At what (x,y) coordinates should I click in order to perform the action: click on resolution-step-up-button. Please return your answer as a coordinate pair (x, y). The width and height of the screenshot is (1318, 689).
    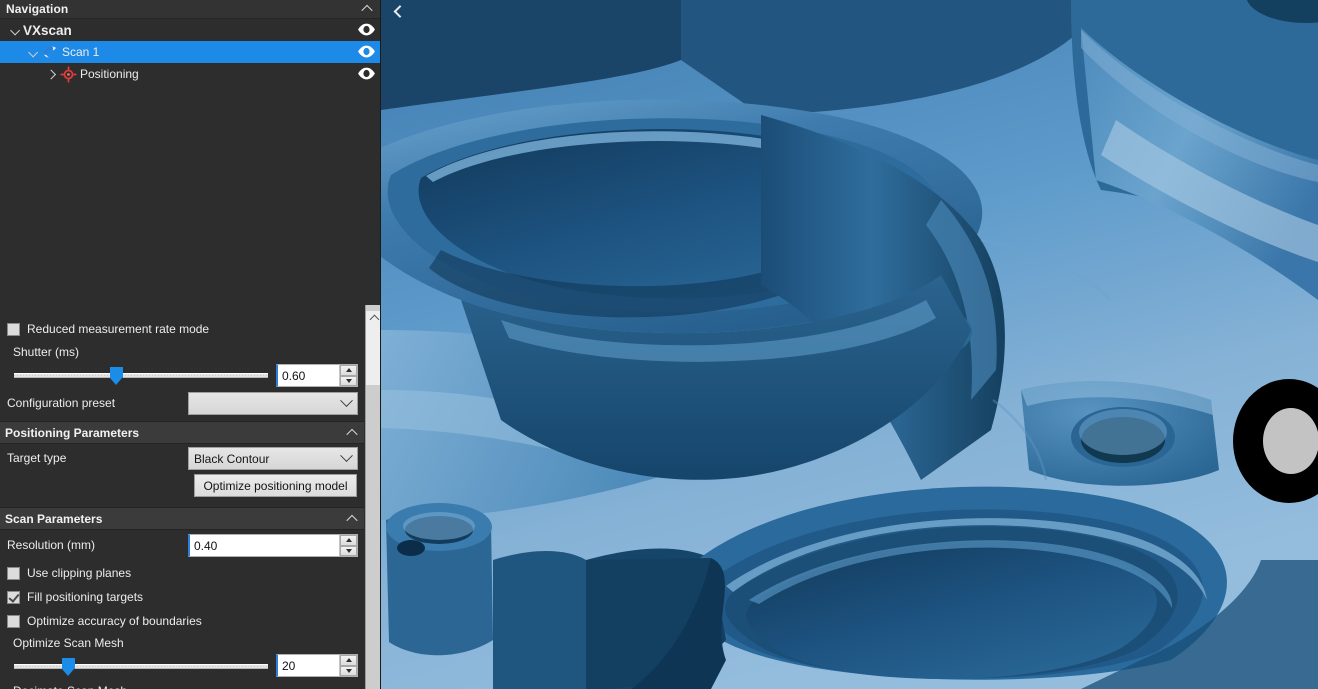
    Looking at the image, I should click on (348, 540).